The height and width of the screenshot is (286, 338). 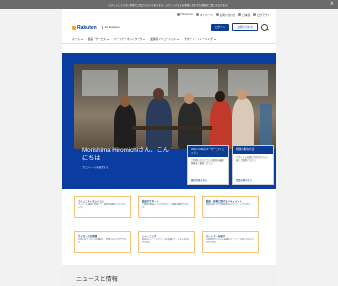 I want to click on brand-bar: Rakuten for business ログイン お問い合わせ, so click(x=169, y=27).